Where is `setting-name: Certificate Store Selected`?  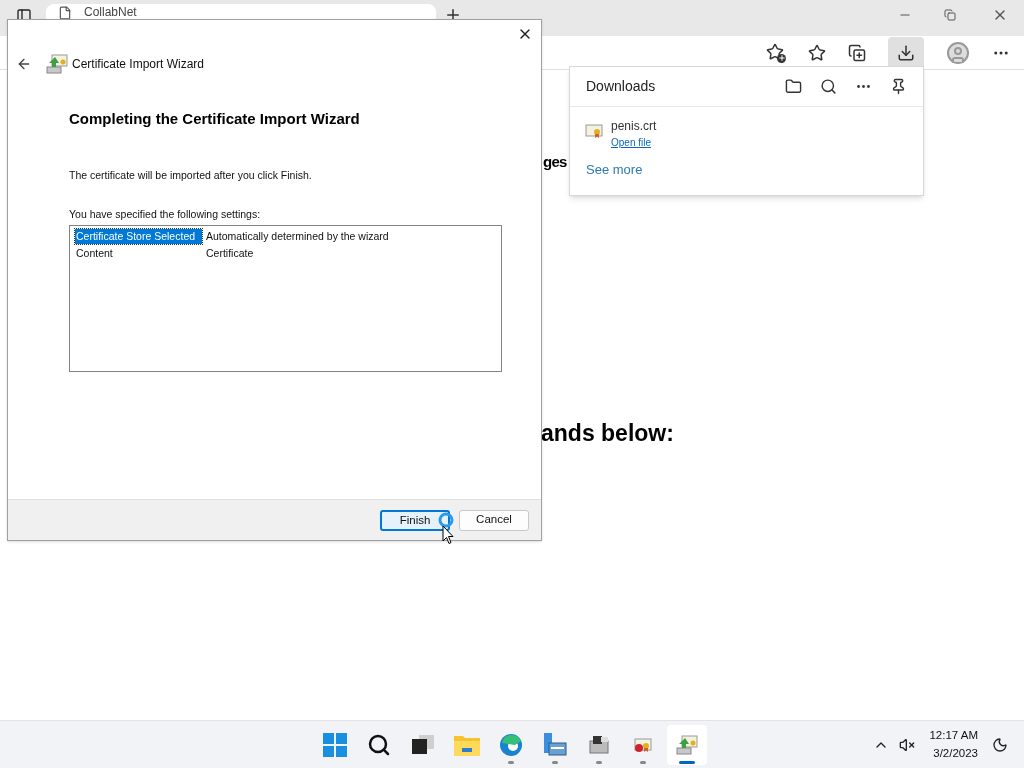 setting-name: Certificate Store Selected is located at coordinates (138, 236).